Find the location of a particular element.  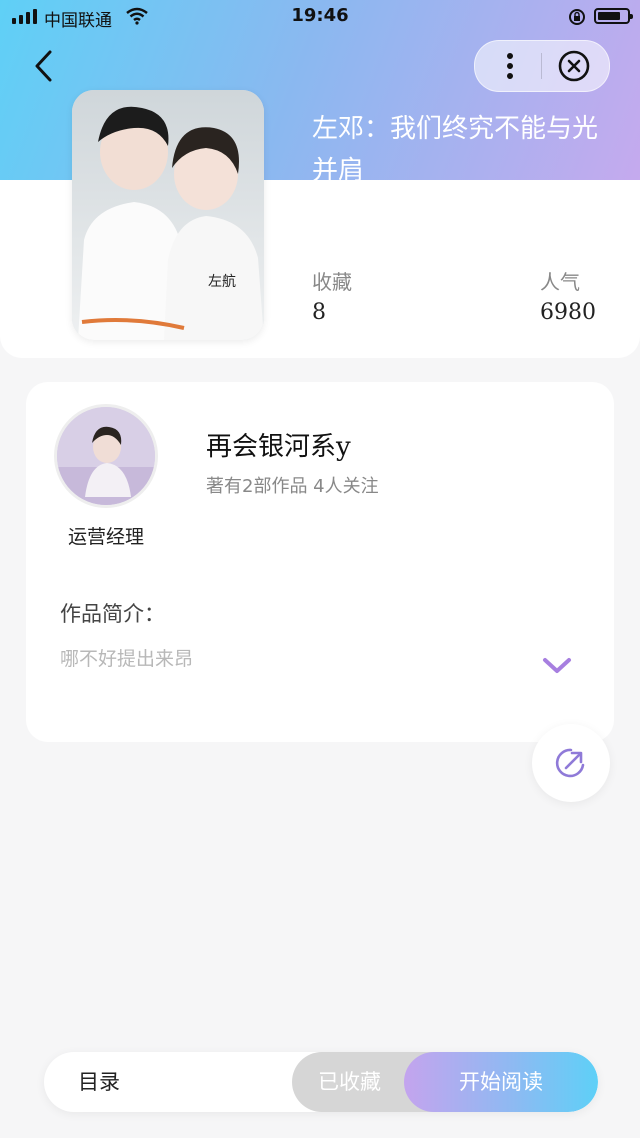

avatar is located at coordinates (106, 456).